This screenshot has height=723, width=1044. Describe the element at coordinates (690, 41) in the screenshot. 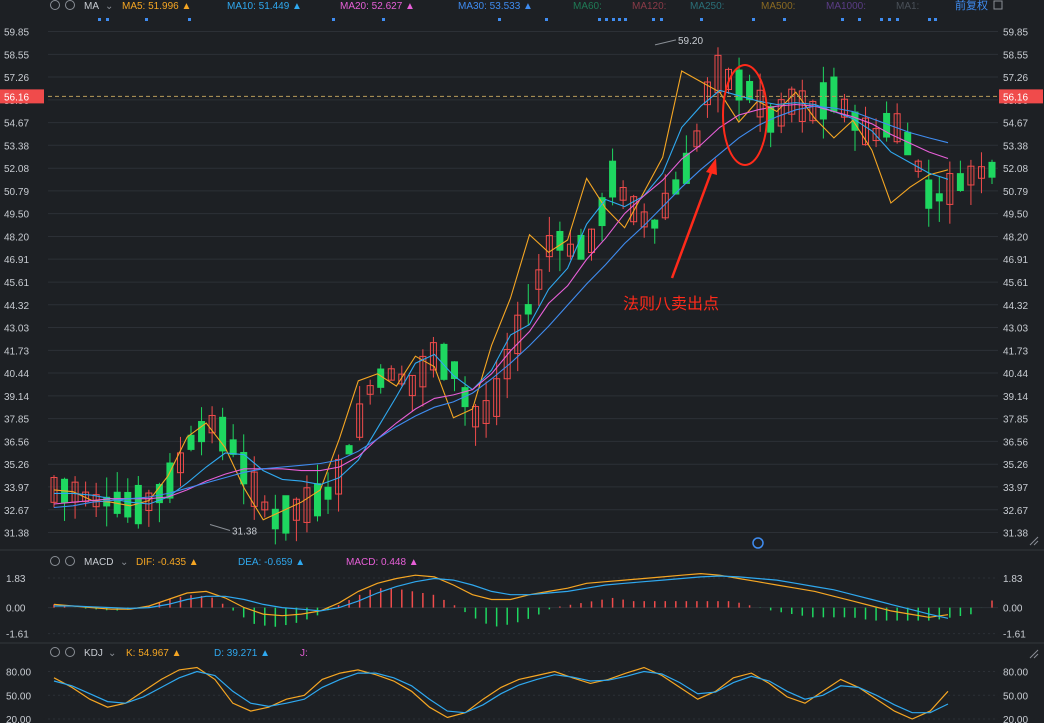

I see `high-price-label: 59.20` at that location.